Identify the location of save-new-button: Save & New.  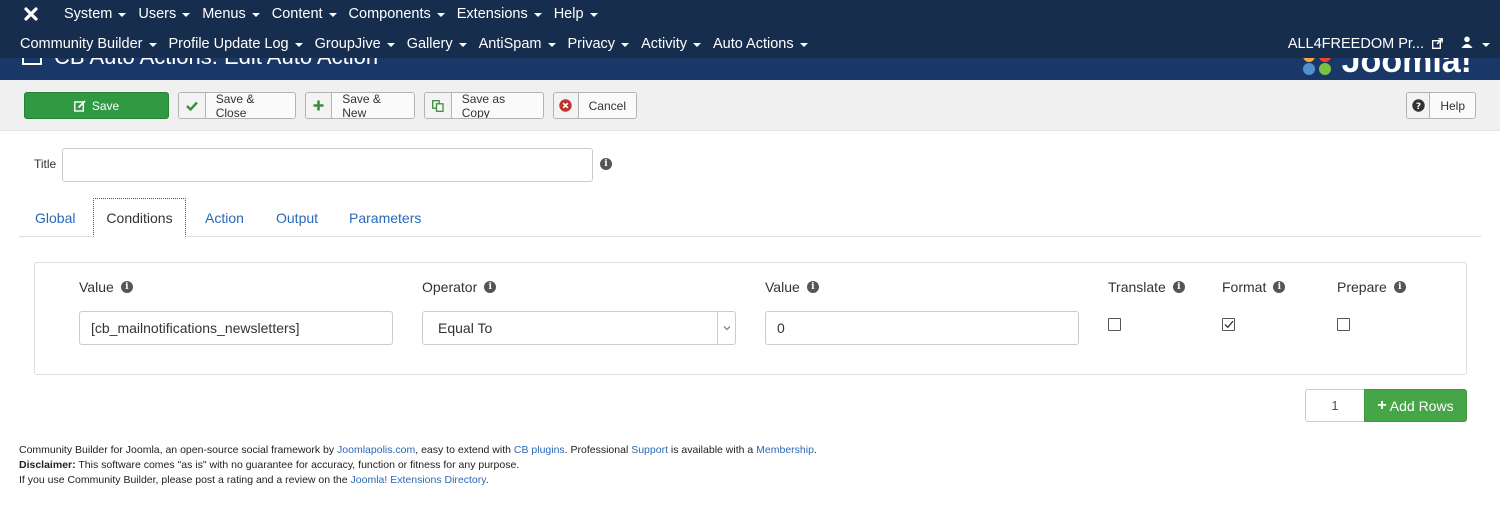
(360, 105).